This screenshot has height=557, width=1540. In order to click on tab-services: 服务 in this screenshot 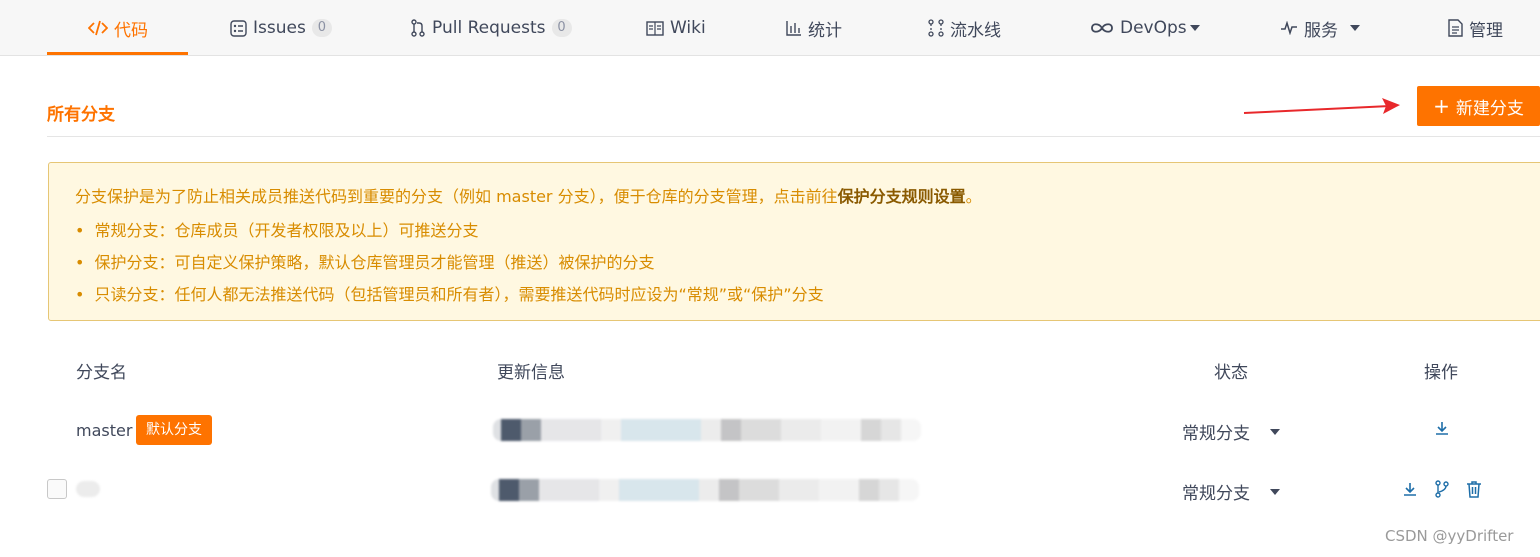, I will do `click(1320, 28)`.